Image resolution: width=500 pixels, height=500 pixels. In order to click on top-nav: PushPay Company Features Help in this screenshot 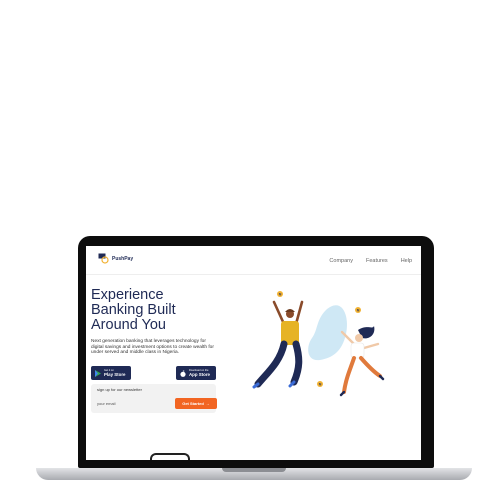, I will do `click(253, 260)`.